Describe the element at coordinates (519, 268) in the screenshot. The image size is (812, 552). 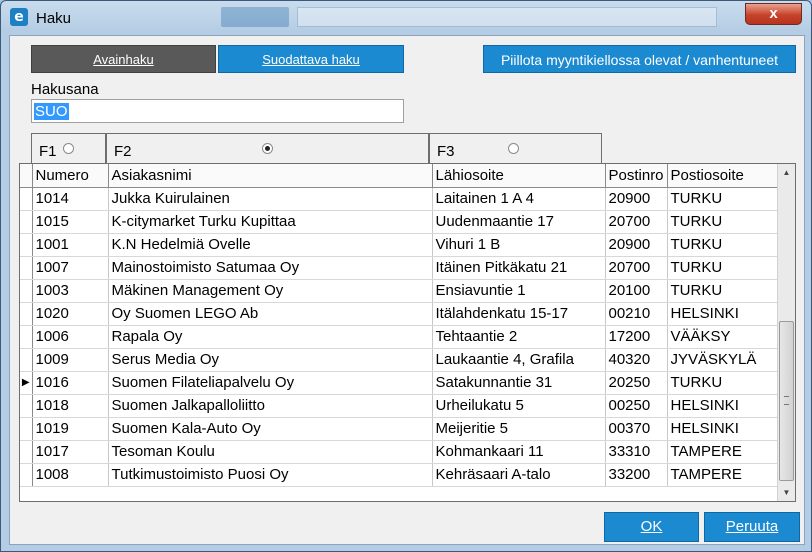
I see `street-address-cell: Itäinen Pitkäkatu 21` at that location.